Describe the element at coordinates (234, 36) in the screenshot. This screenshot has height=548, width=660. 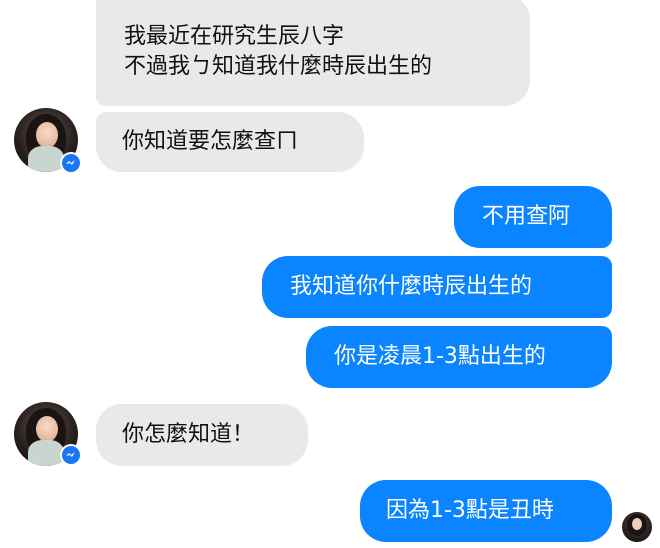
I see `message-line: 我最近在研究生辰八字` at that location.